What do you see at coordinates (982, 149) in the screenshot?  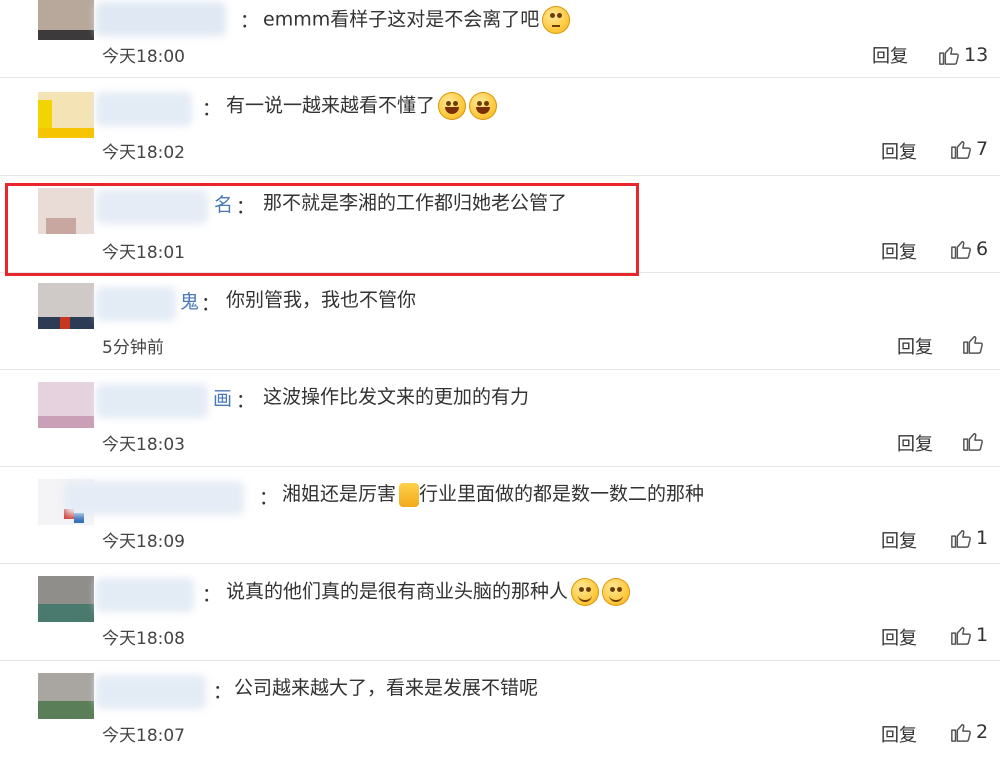 I see `like-count: 7` at bounding box center [982, 149].